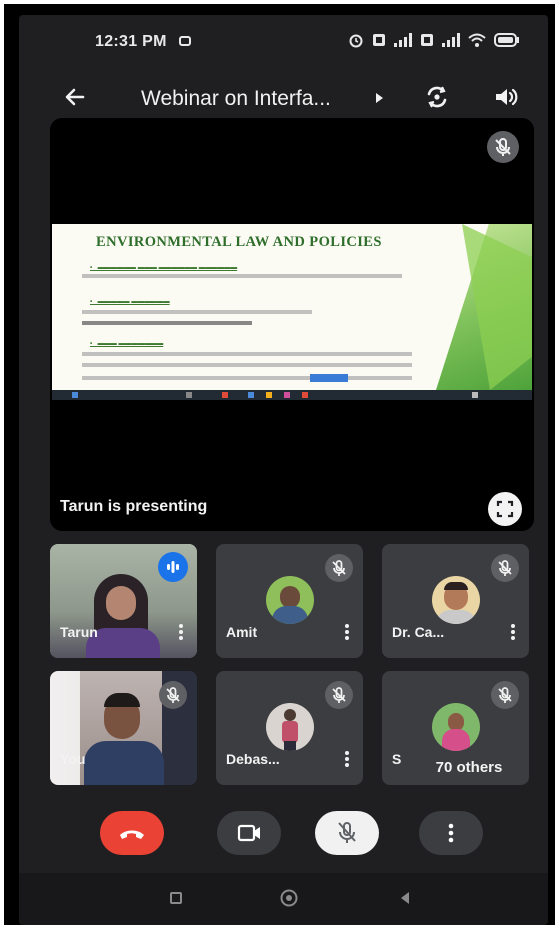 The height and width of the screenshot is (929, 559). I want to click on video-camera-icon, so click(248, 833).